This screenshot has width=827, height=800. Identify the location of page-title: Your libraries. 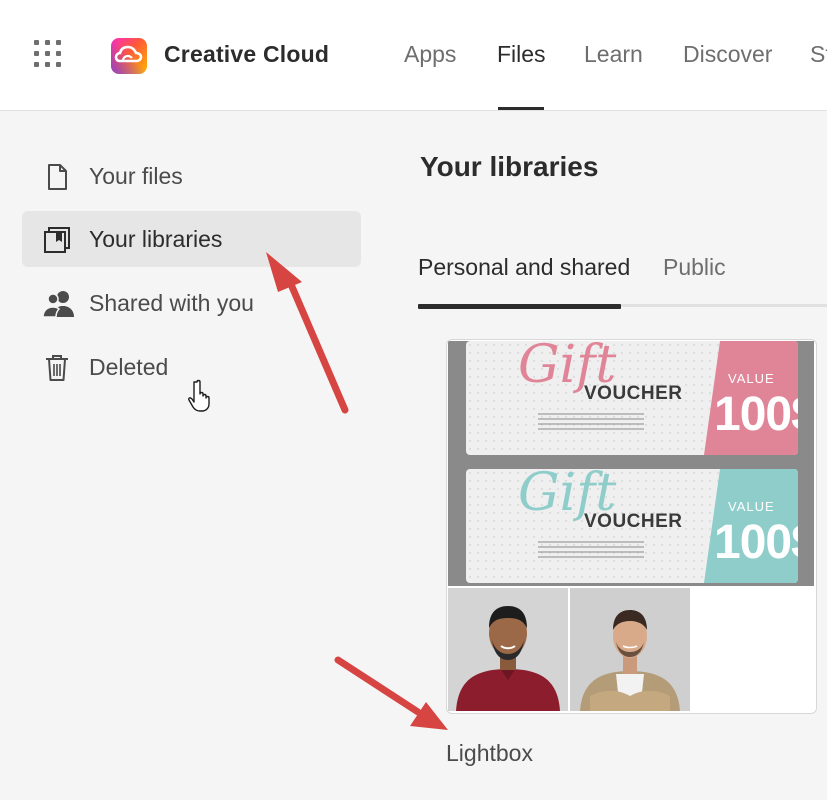
(509, 166).